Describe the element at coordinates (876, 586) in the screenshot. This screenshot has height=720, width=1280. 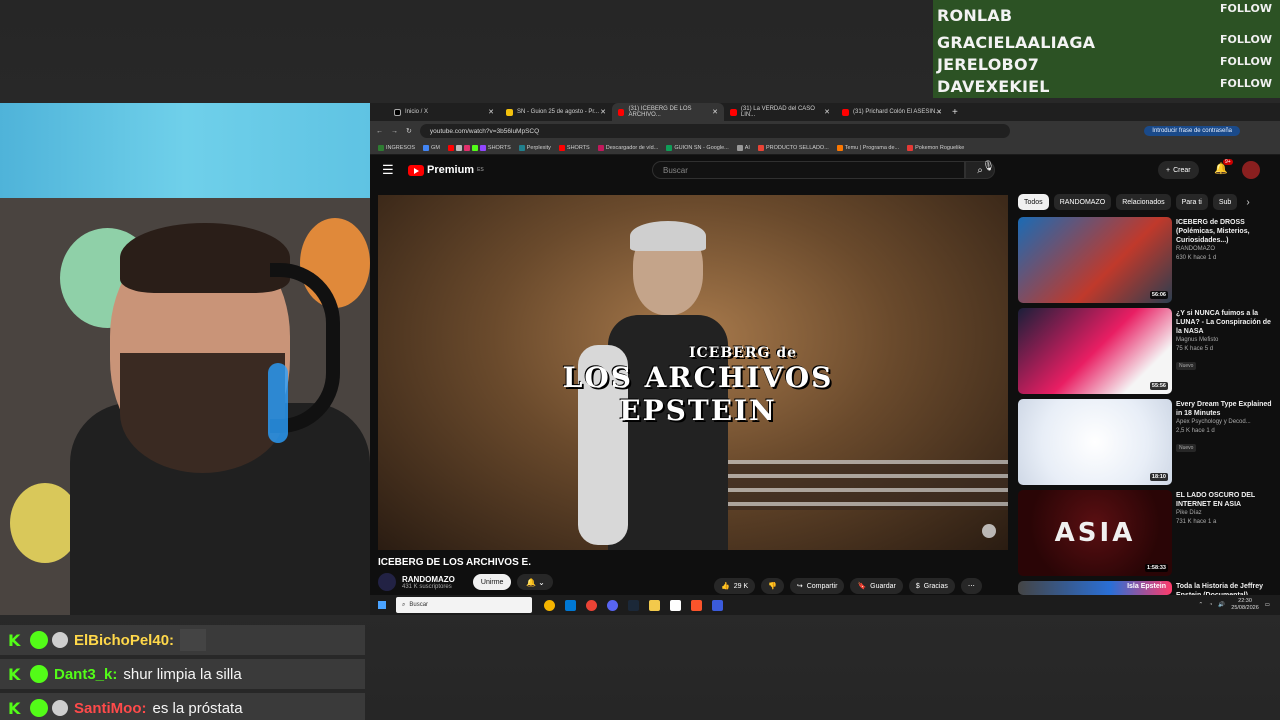
I see `save-button: 🔖 Guardar` at that location.